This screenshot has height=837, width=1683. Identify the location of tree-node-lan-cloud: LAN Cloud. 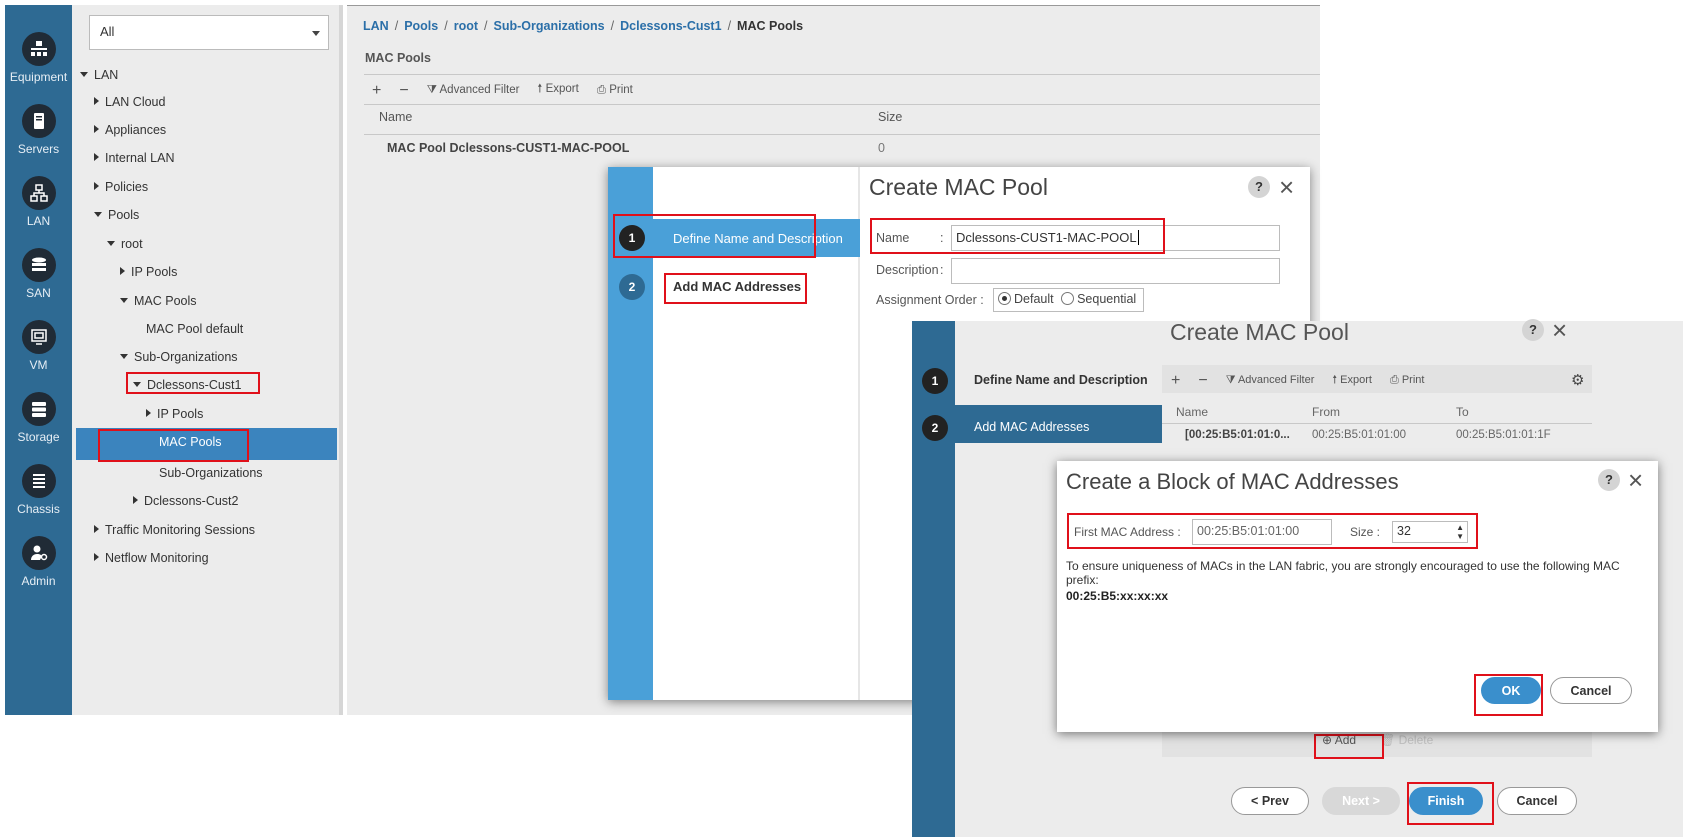
(129, 102).